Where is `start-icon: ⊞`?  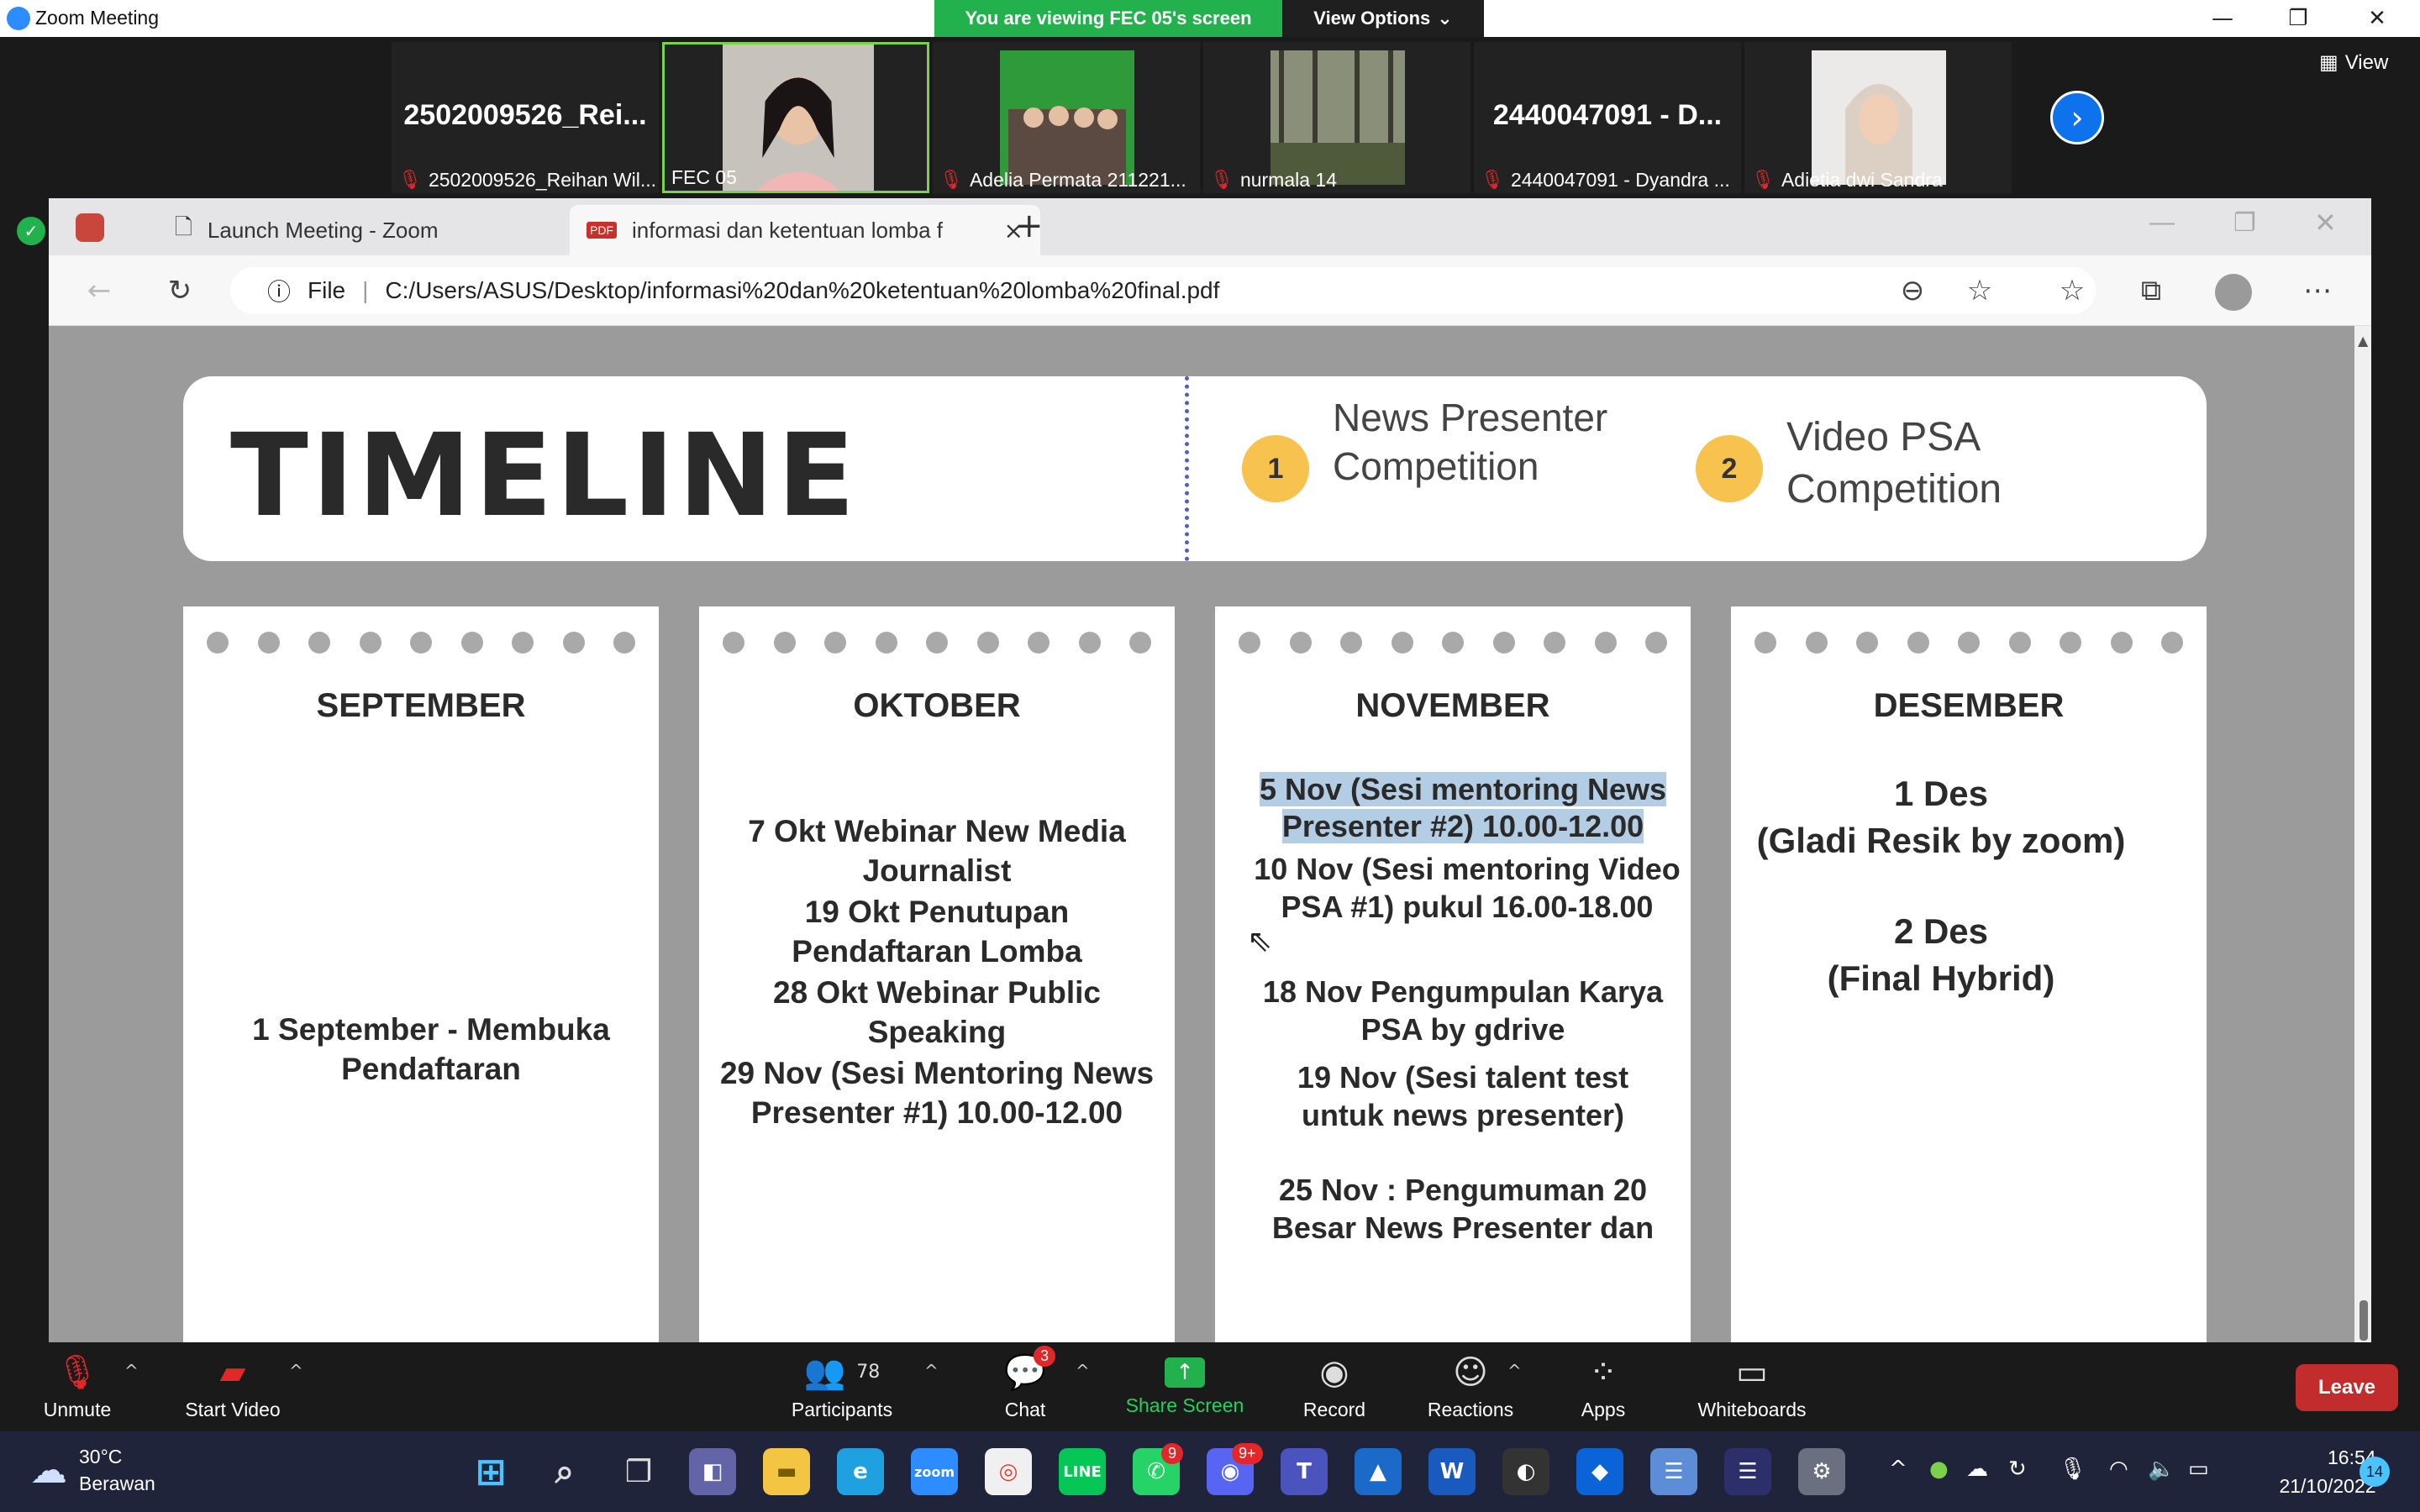 start-icon: ⊞ is located at coordinates (491, 1471).